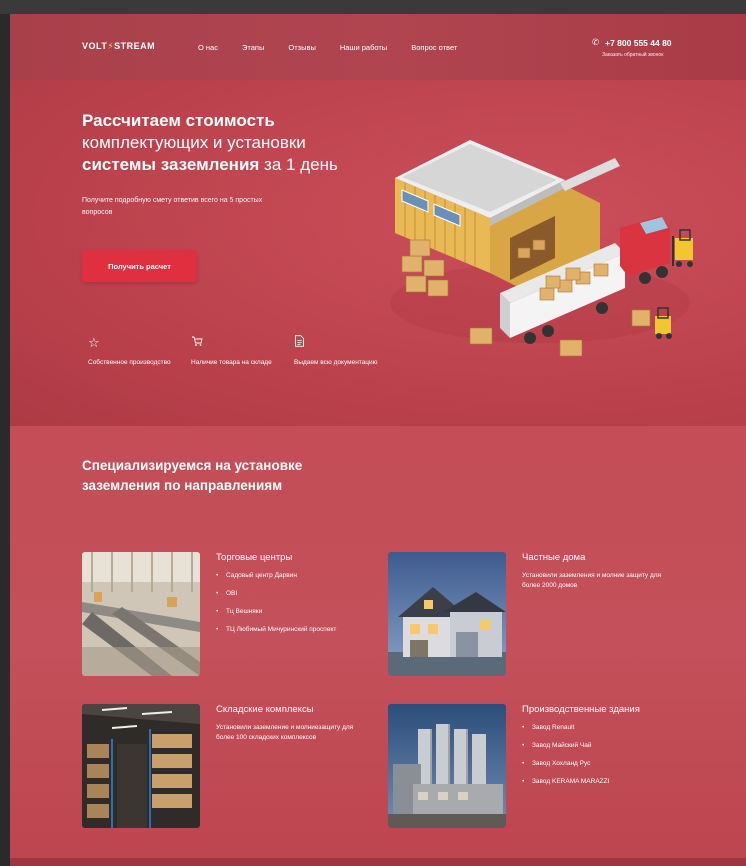 This screenshot has width=746, height=866. I want to click on feature-label: Собственное производство, so click(129, 362).